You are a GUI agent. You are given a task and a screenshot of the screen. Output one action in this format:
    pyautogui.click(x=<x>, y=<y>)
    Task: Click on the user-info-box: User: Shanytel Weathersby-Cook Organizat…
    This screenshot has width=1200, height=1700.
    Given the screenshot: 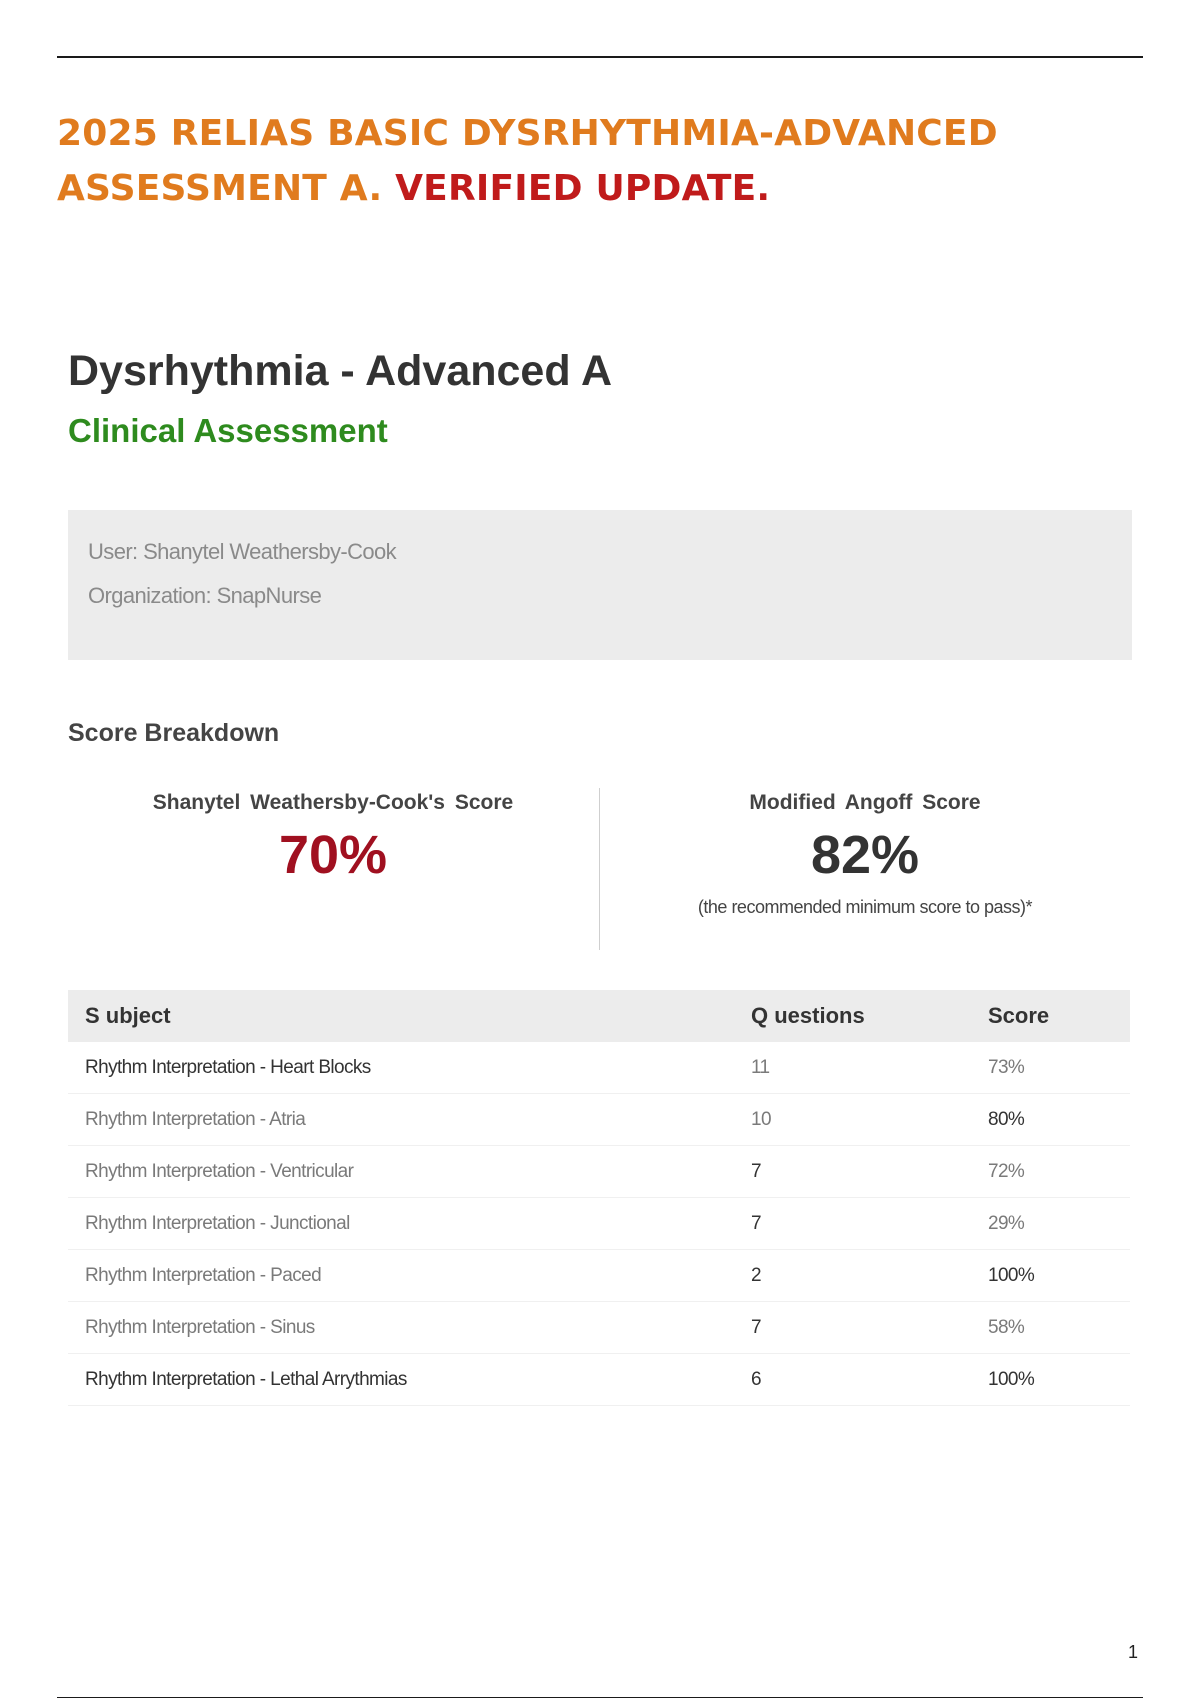 What is the action you would take?
    pyautogui.click(x=600, y=585)
    